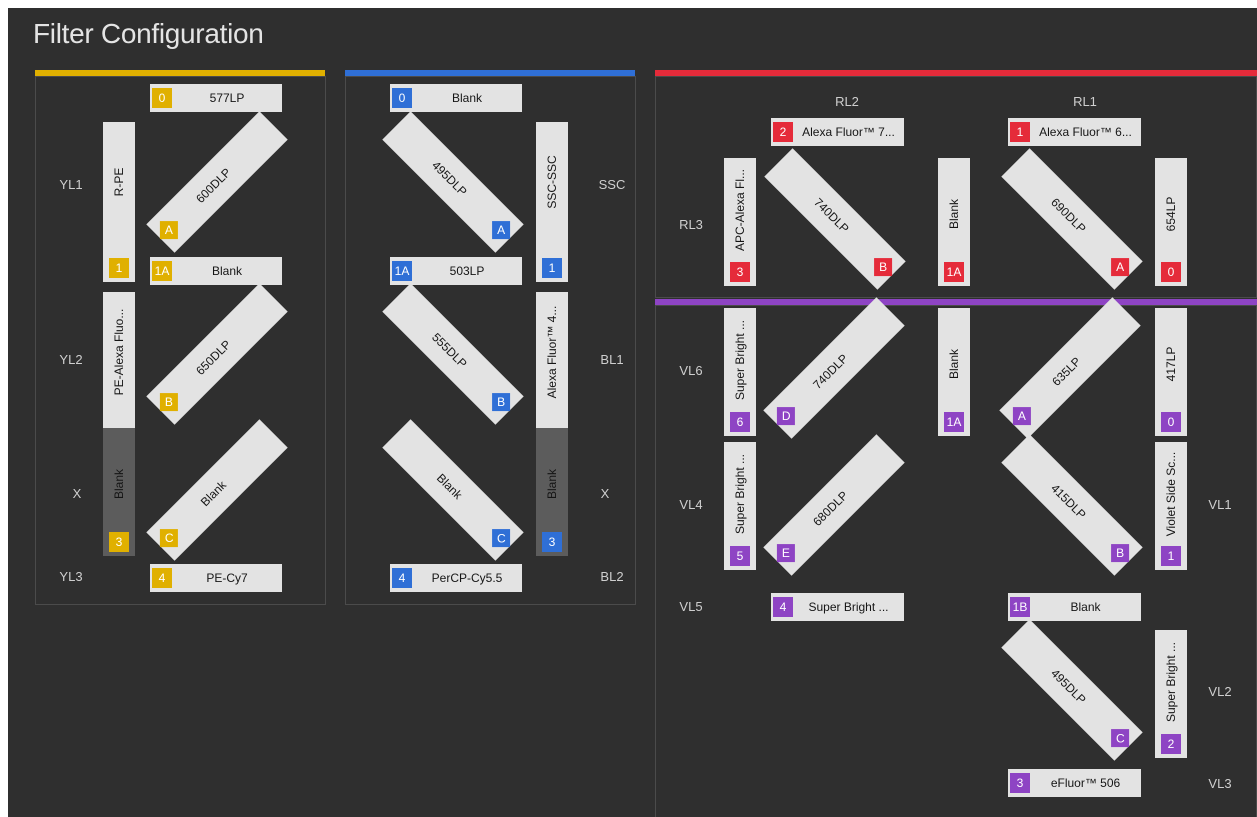  I want to click on label-vl6: VL6, so click(691, 370).